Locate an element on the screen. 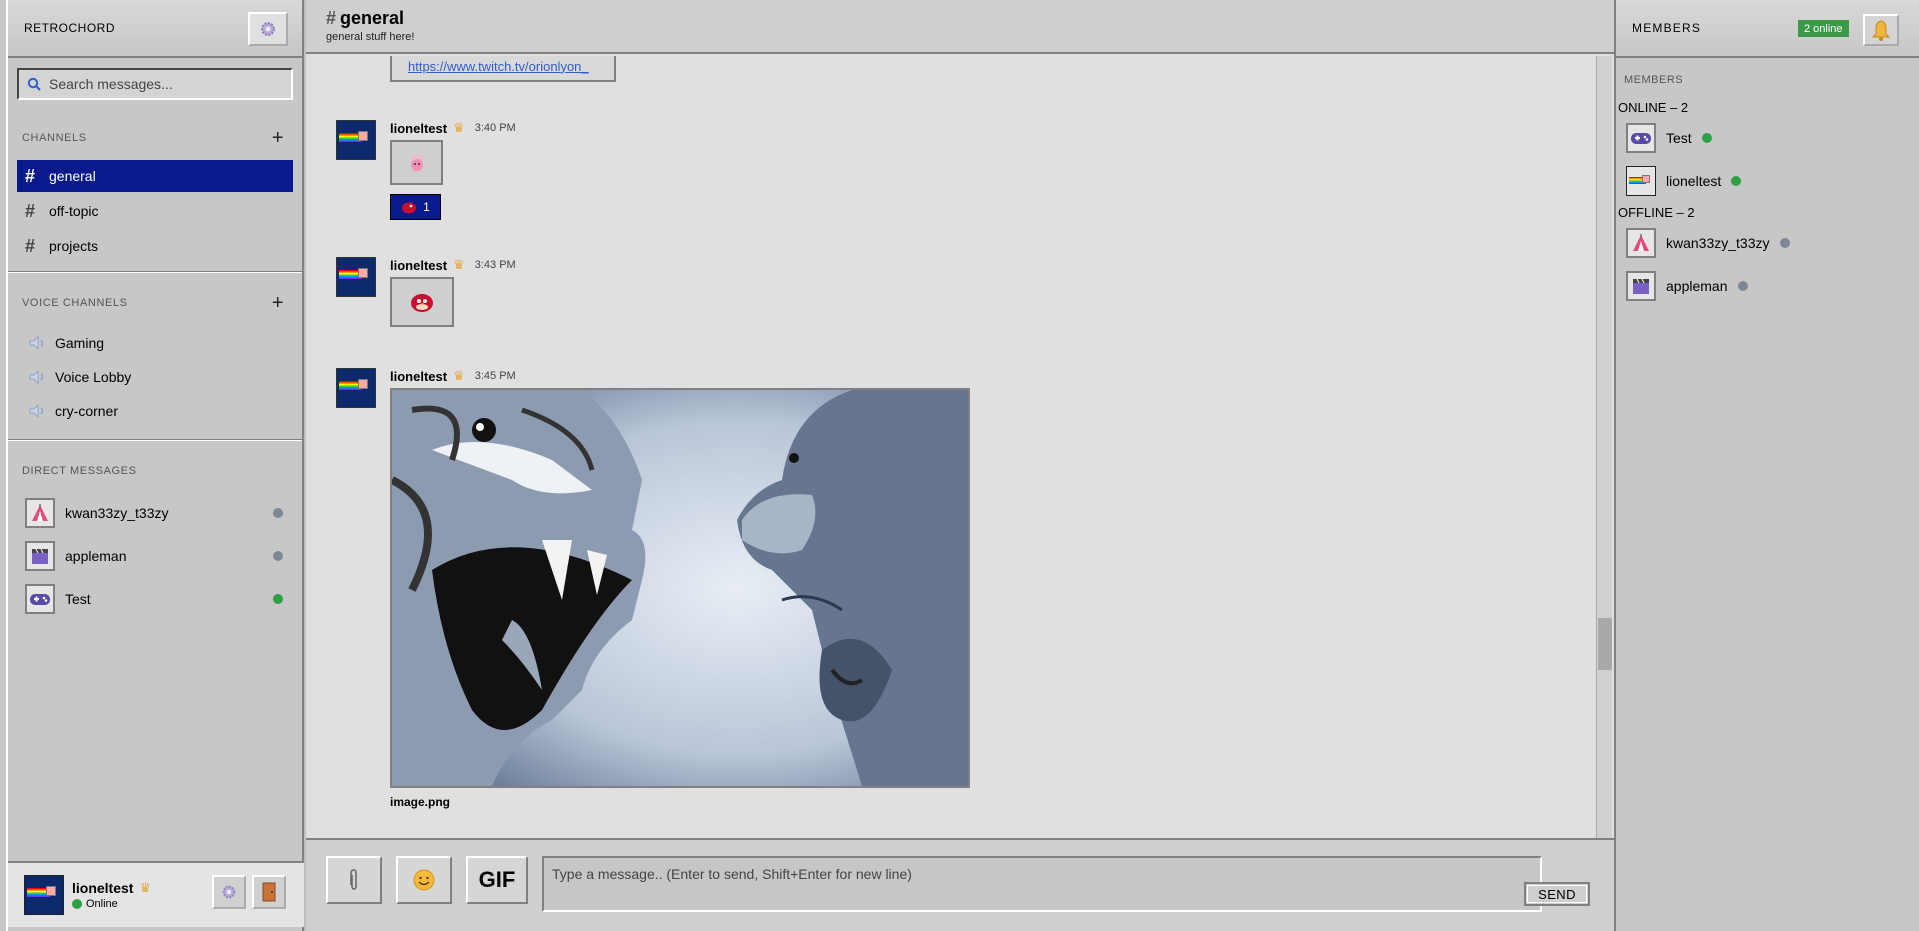 The width and height of the screenshot is (1919, 931). search-input is located at coordinates (161, 84).